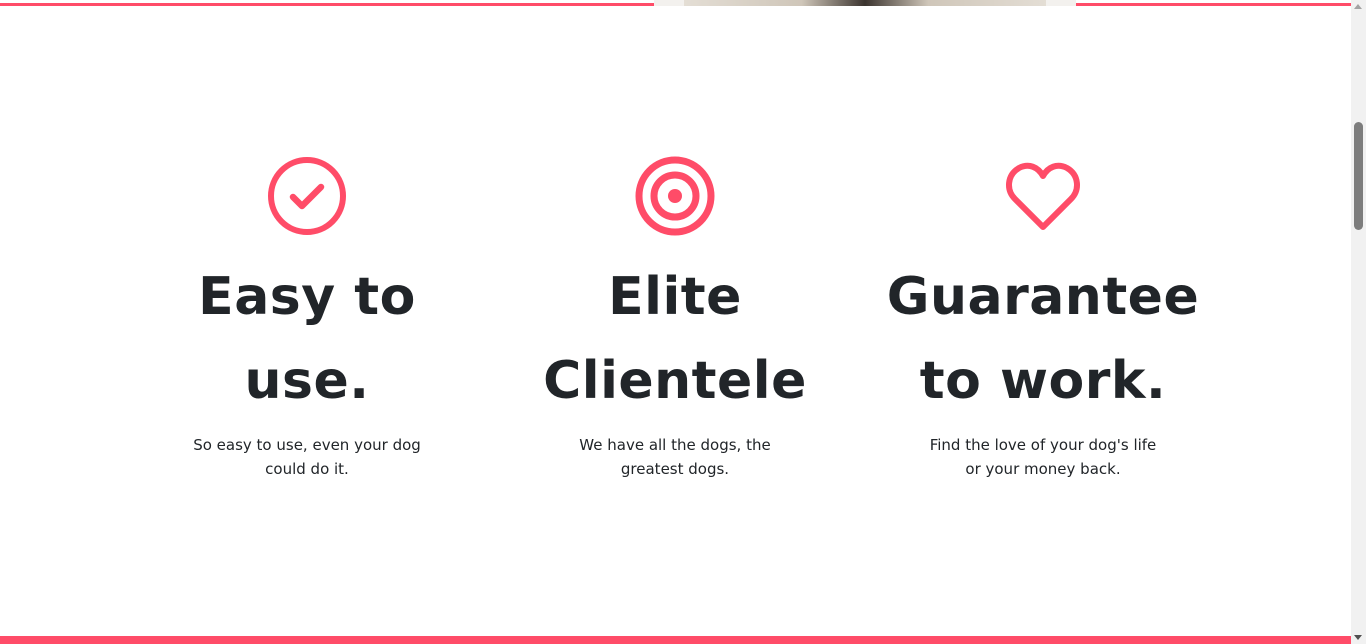  What do you see at coordinates (1043, 339) in the screenshot?
I see `feature-title: Guarantee to work.` at bounding box center [1043, 339].